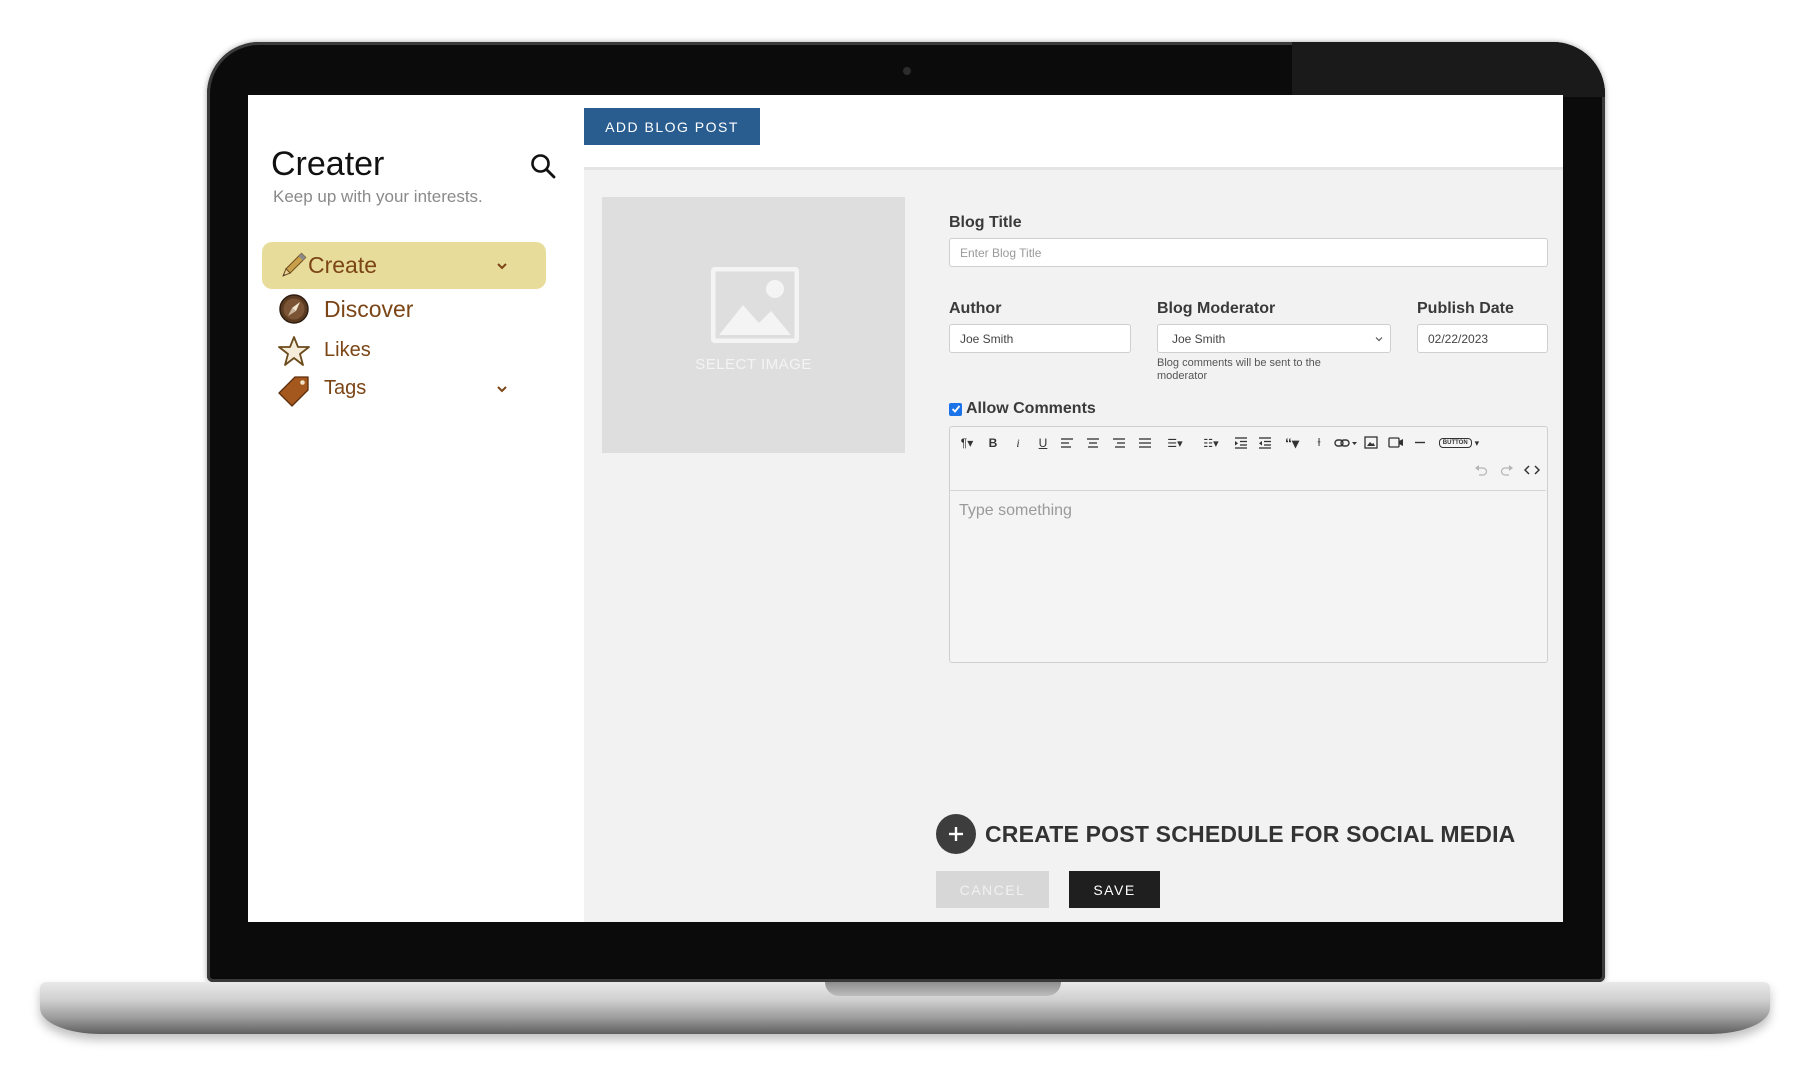  Describe the element at coordinates (1448, 69) in the screenshot. I see `lid-reflection` at that location.